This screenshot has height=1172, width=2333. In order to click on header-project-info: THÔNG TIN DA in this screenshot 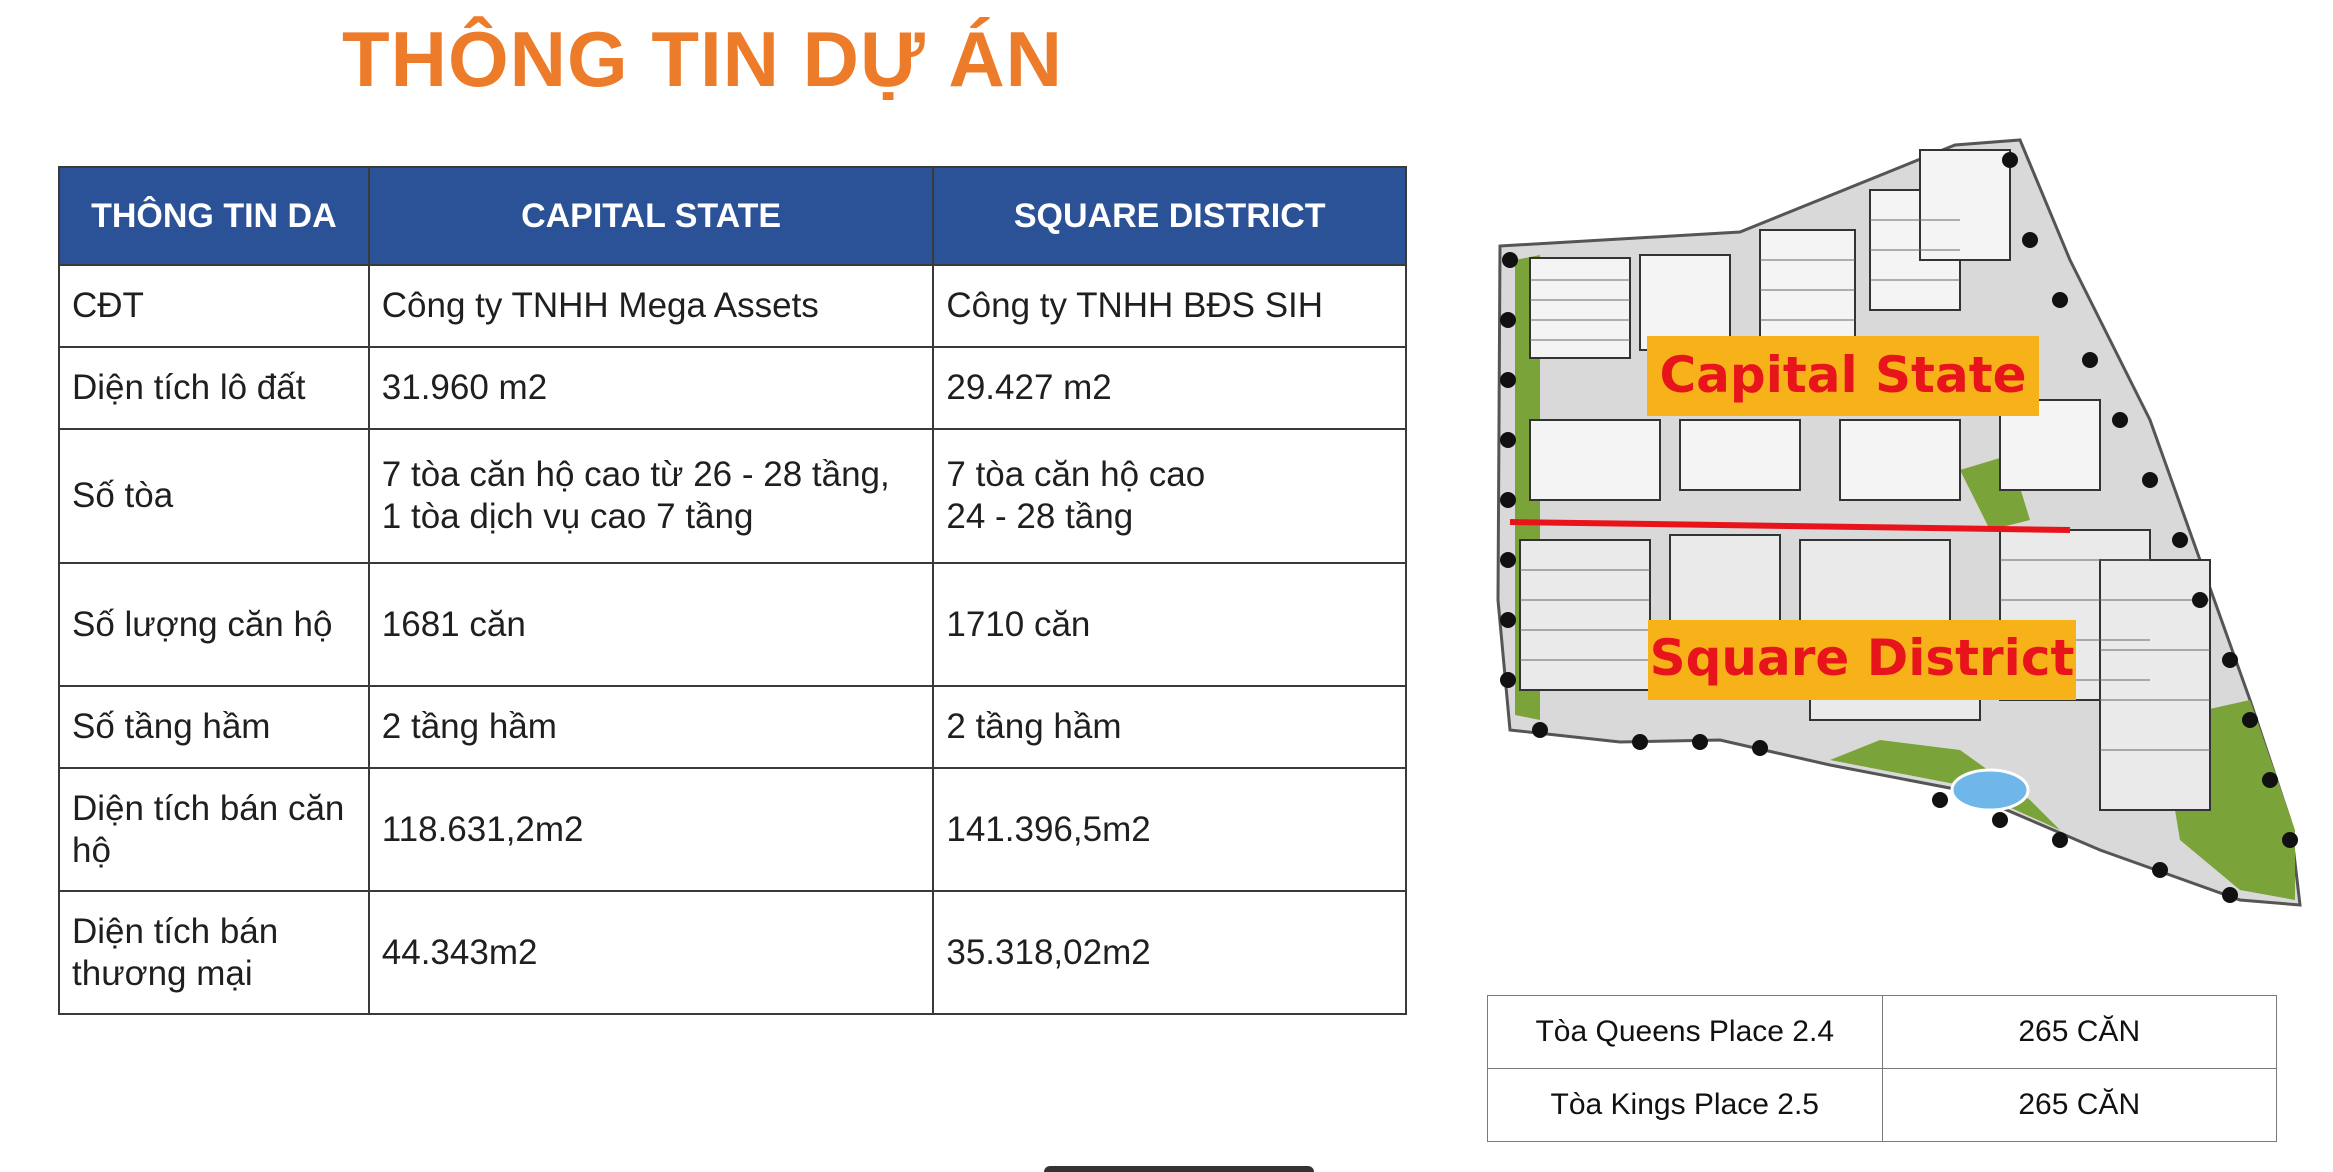, I will do `click(214, 216)`.